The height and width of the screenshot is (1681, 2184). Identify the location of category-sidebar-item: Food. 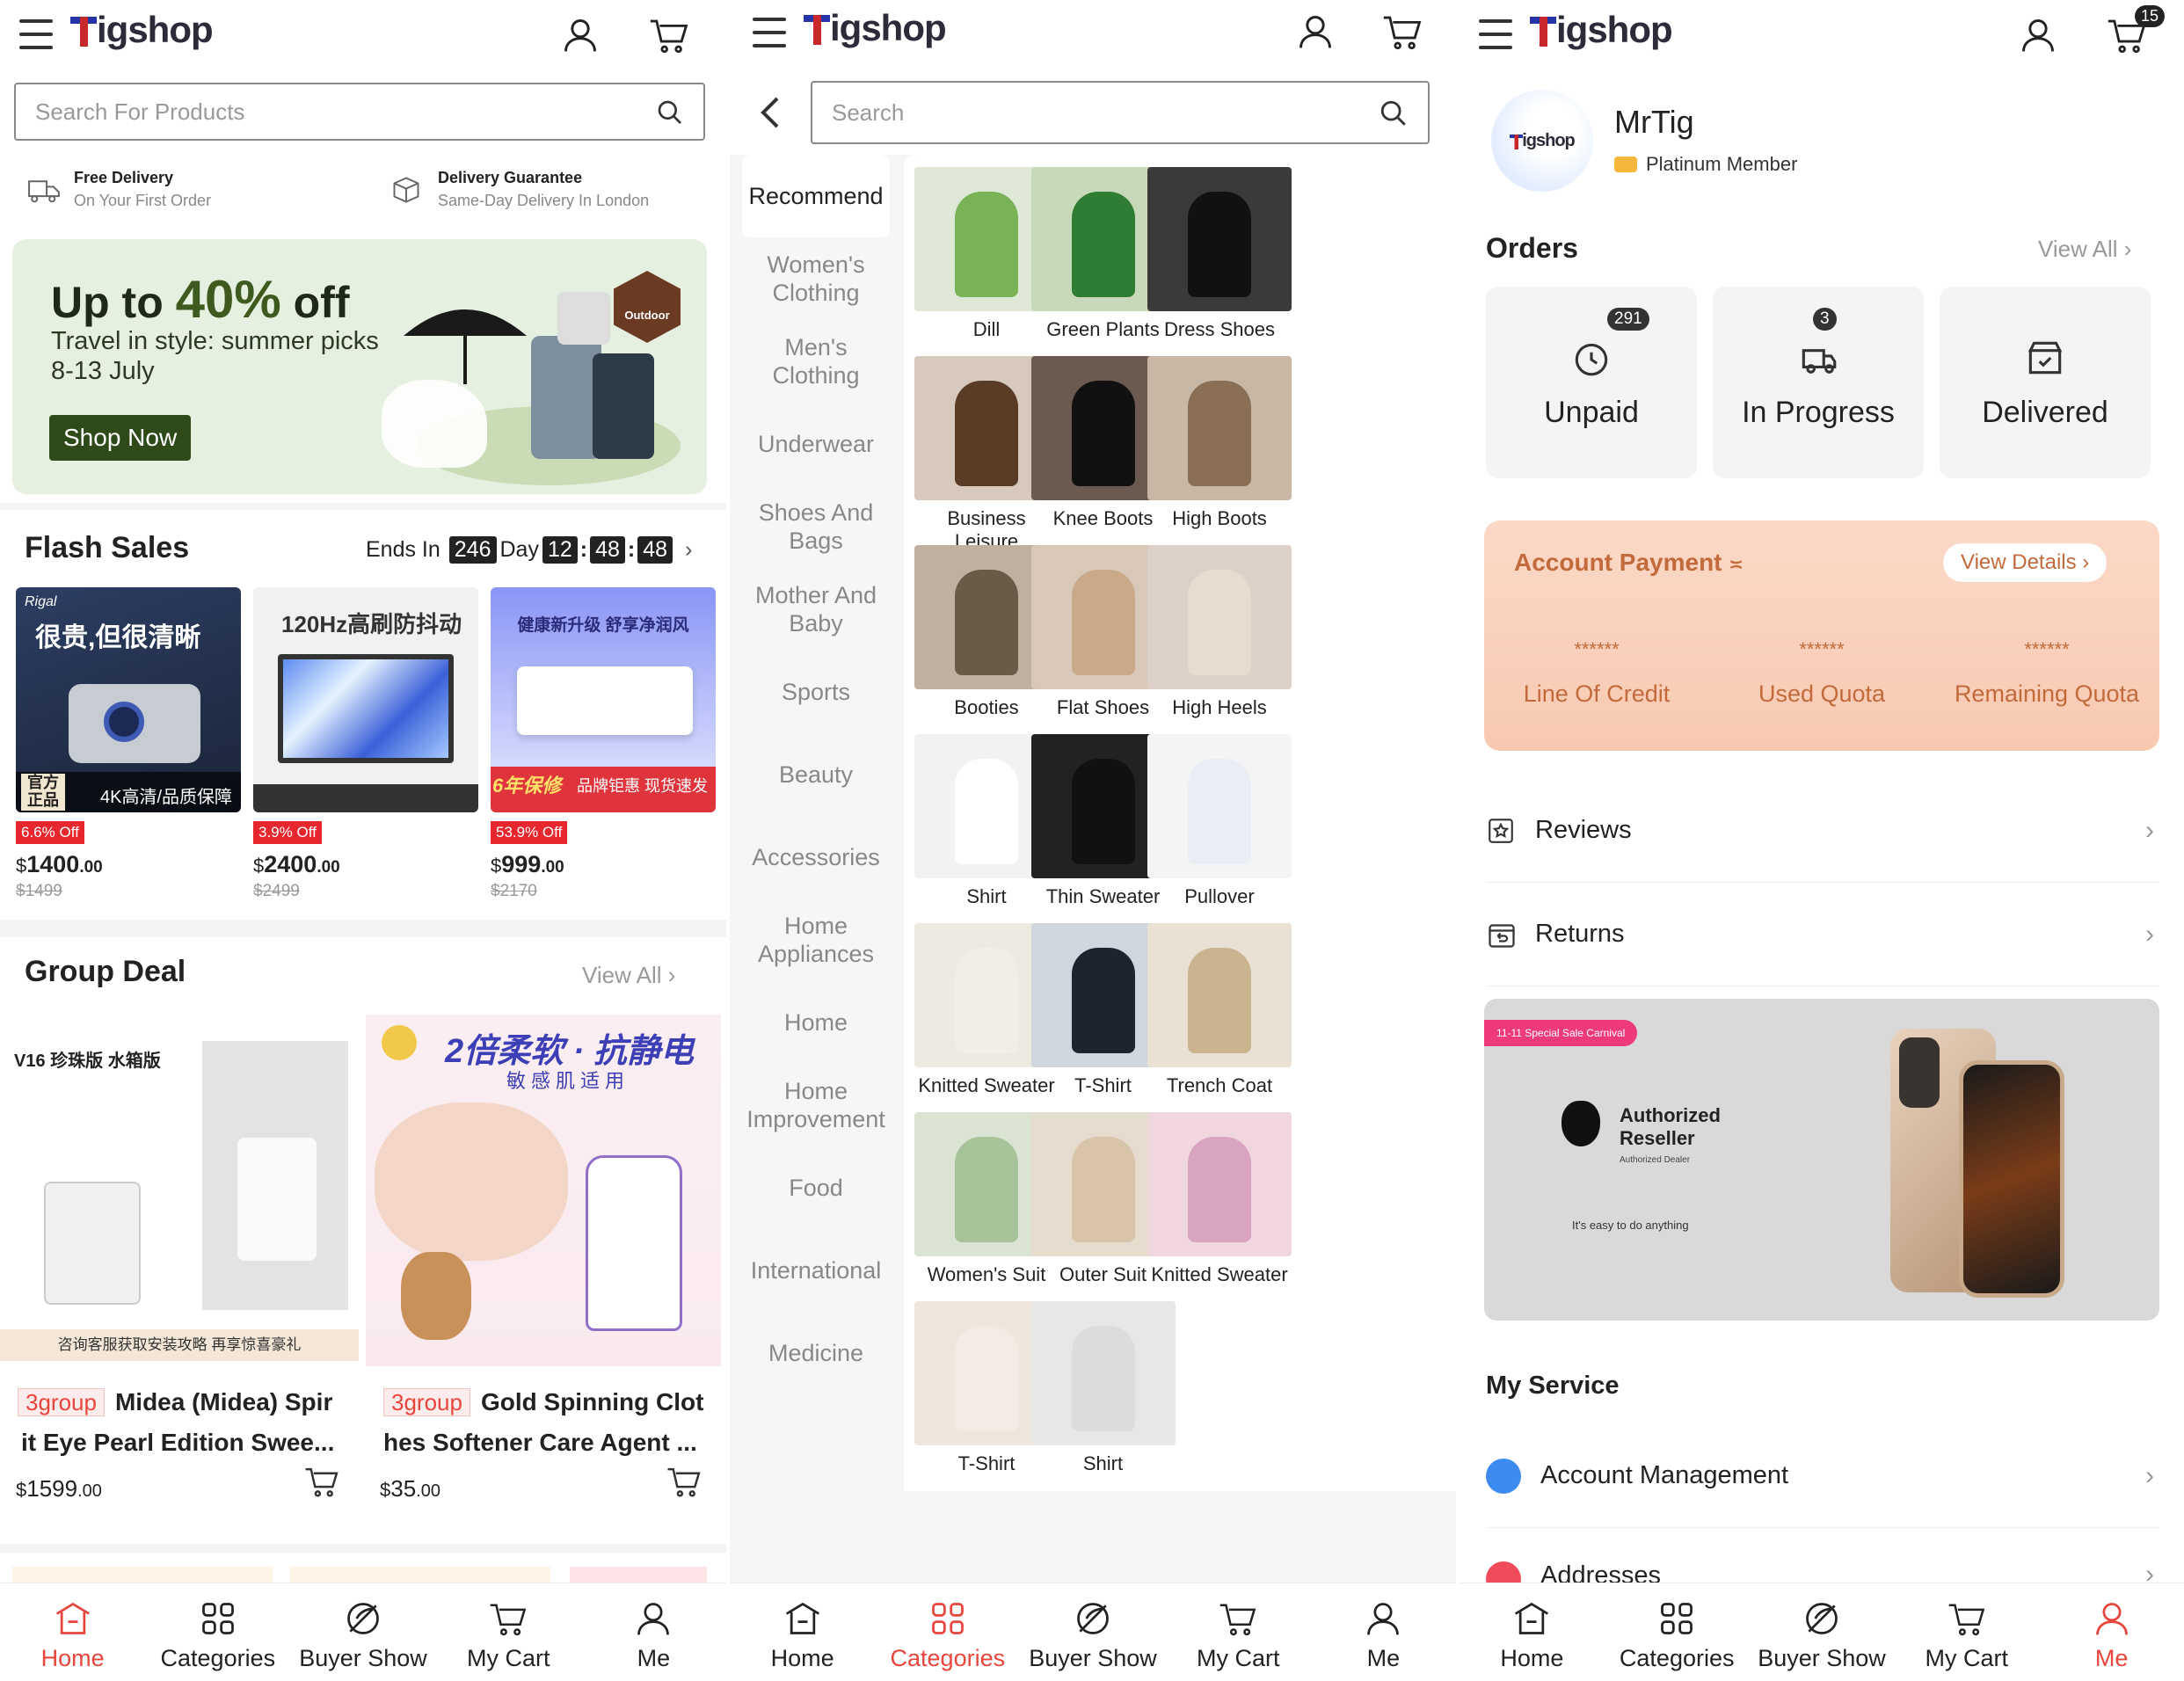
(816, 1187).